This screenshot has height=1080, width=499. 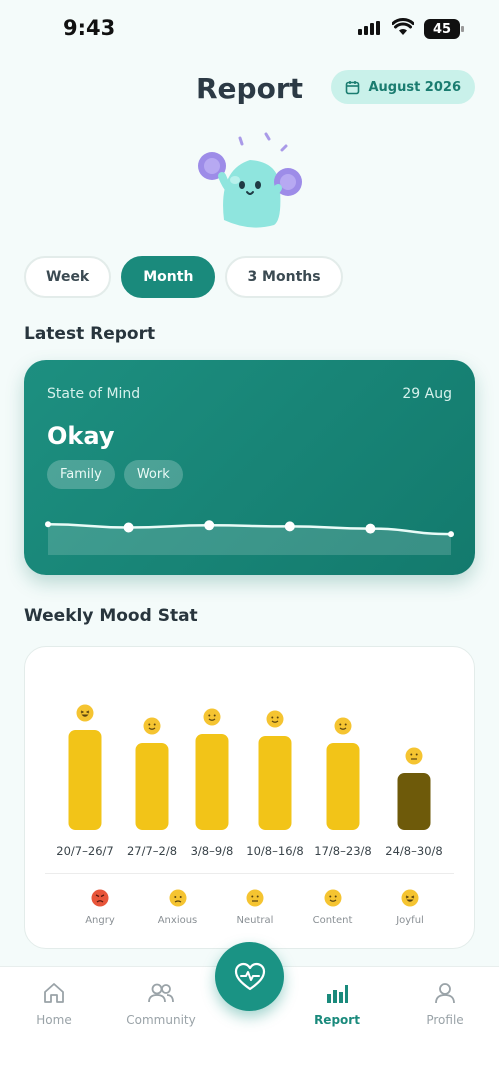 What do you see at coordinates (54, 1020) in the screenshot?
I see `nav-label: Home` at bounding box center [54, 1020].